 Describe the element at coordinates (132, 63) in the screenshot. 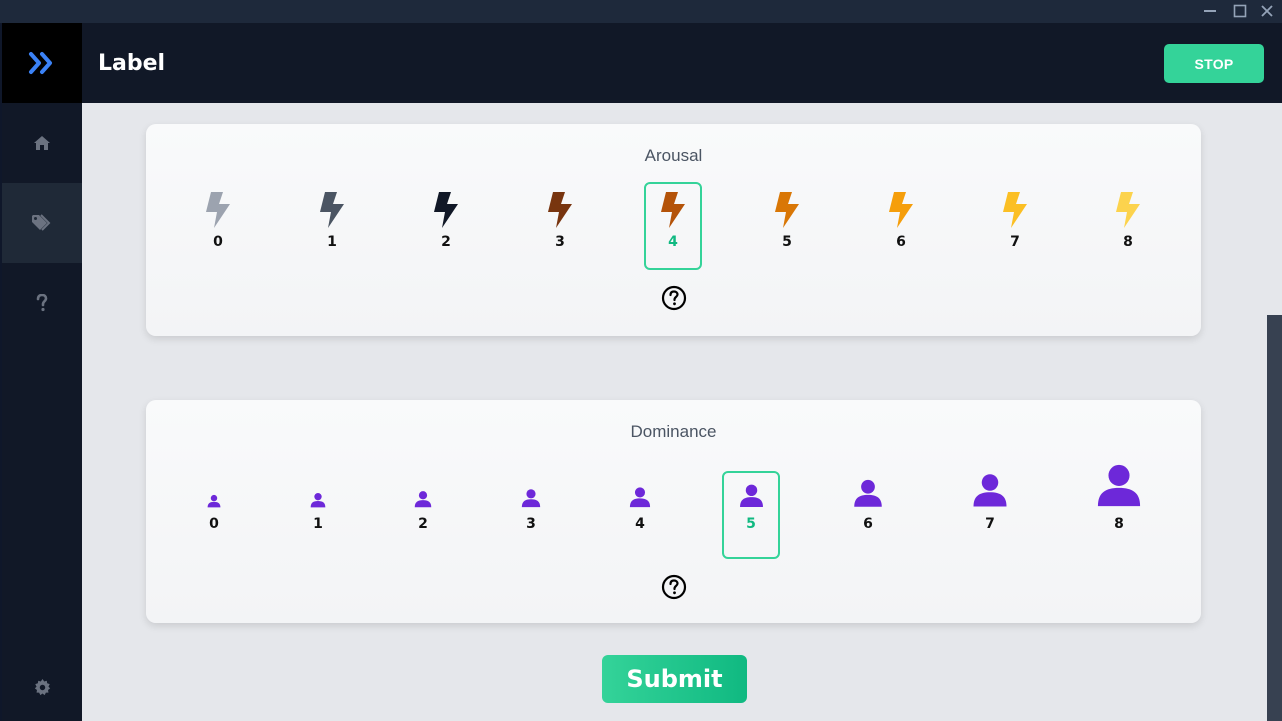

I see `page-title: Label` at that location.